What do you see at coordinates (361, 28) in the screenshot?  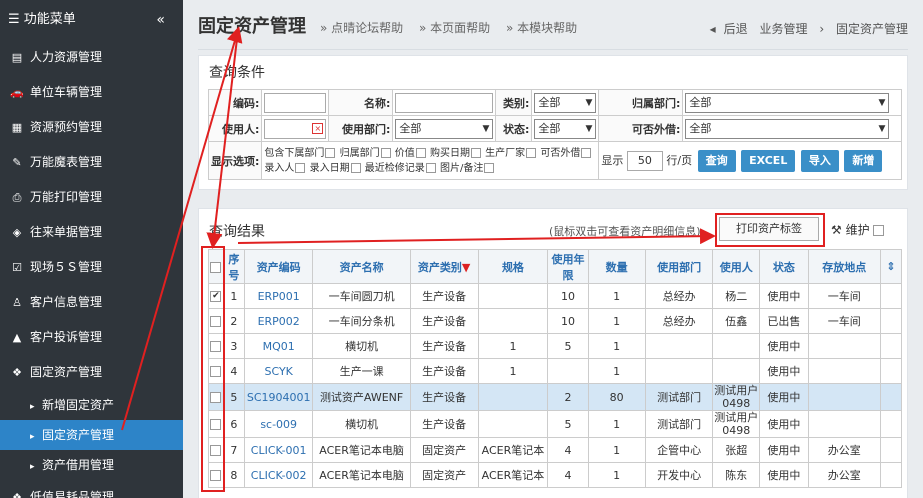 I see `forum-help-link: » 点晴论坛帮助` at bounding box center [361, 28].